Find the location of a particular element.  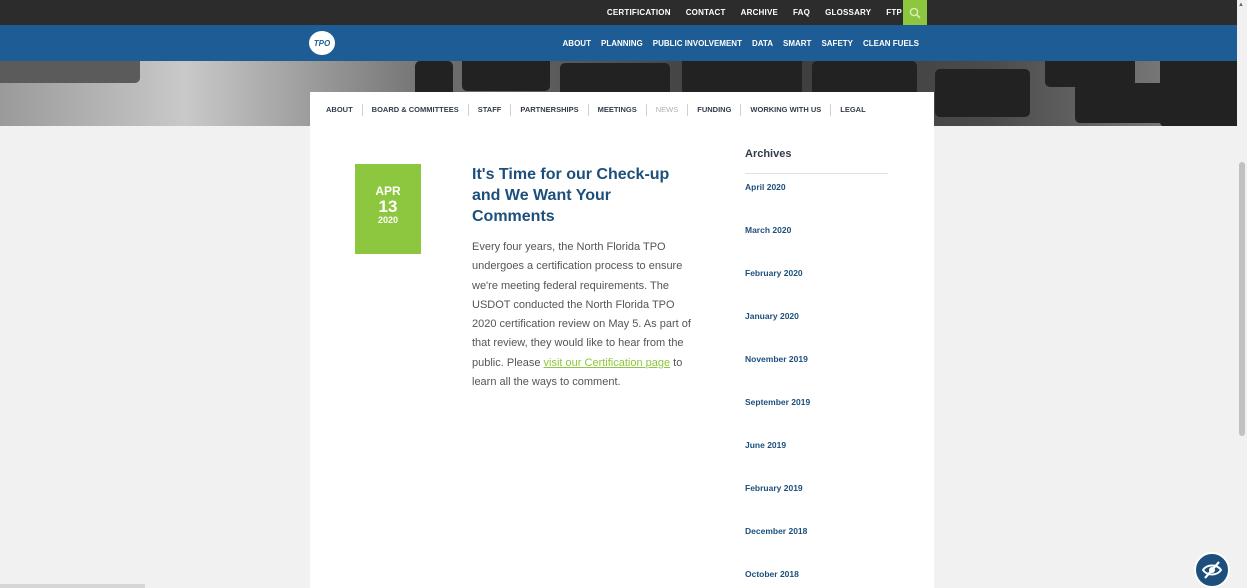

archives-heading: Archives is located at coordinates (768, 154).